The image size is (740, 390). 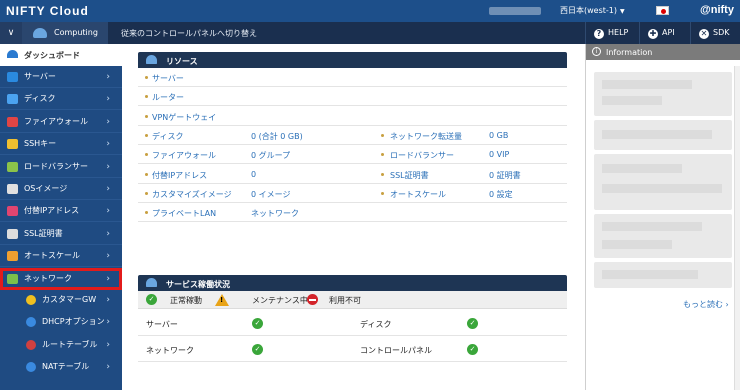 I want to click on api-button: ✚ API, so click(x=664, y=33).